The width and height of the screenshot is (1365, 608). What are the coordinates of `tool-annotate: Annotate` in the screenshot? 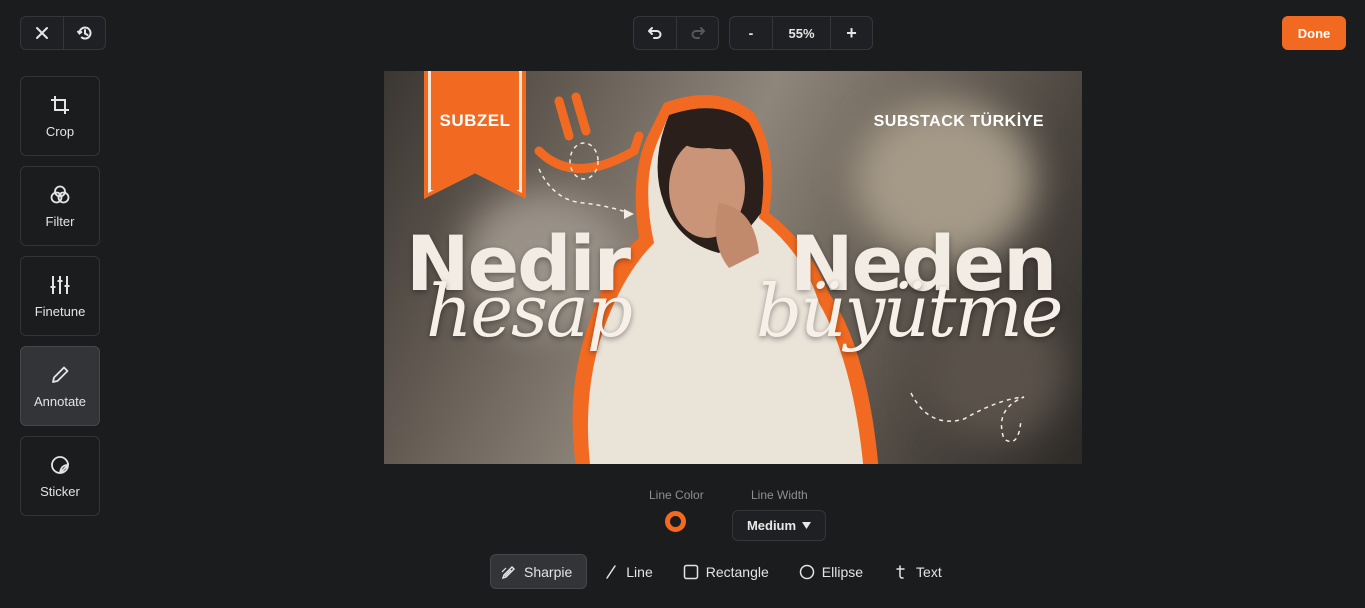 It's located at (60, 386).